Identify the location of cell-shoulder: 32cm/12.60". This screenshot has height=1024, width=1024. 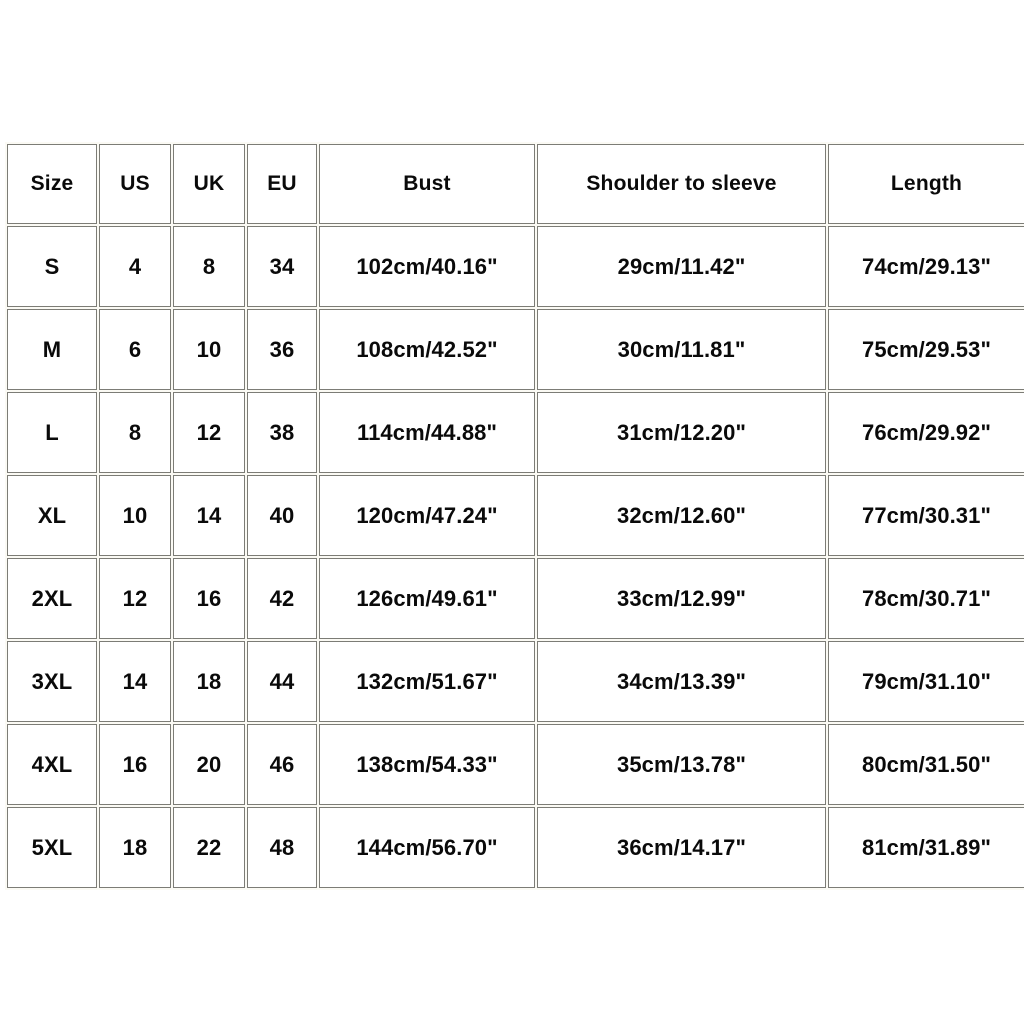
(681, 515).